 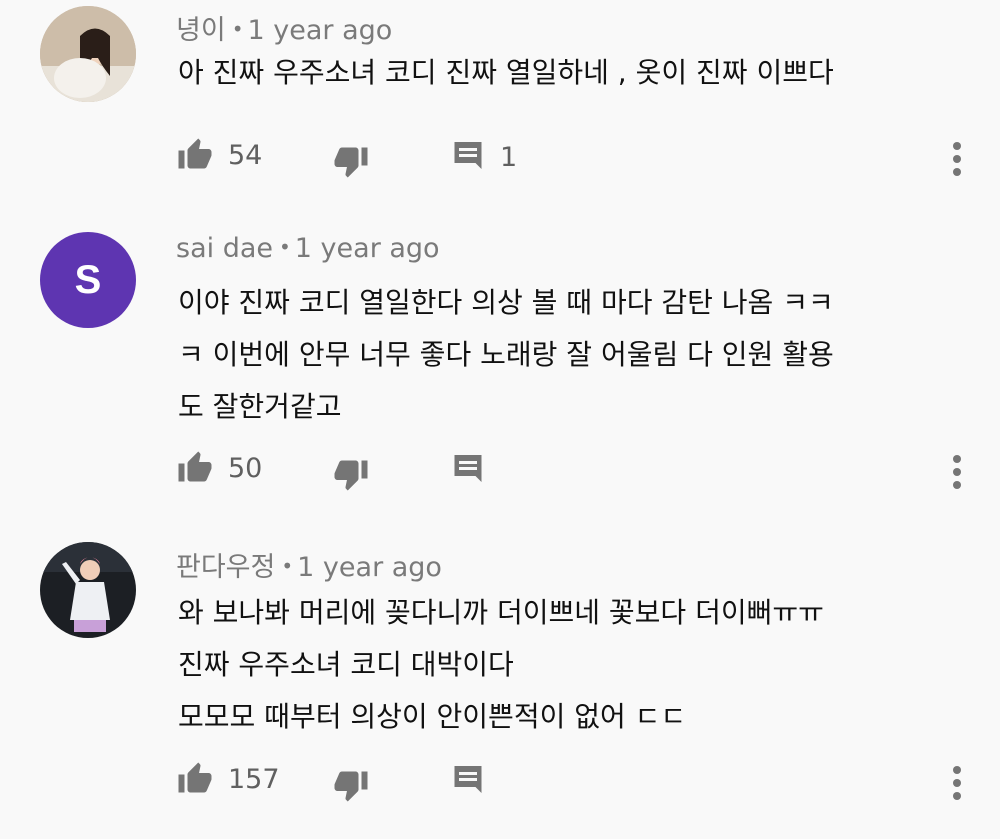 What do you see at coordinates (224, 248) in the screenshot?
I see `author-name: sai dae` at bounding box center [224, 248].